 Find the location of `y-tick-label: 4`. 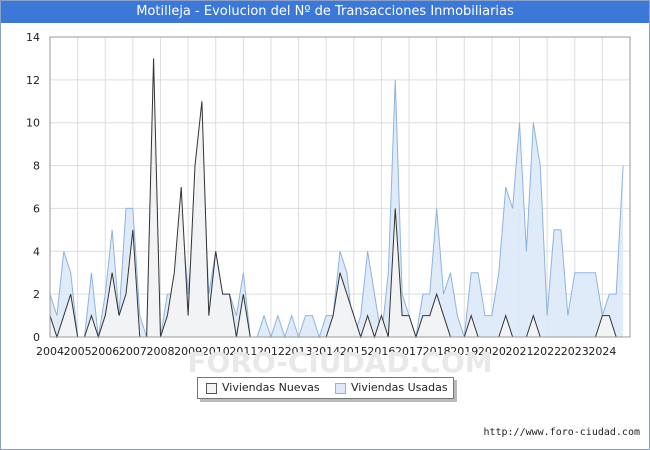

y-tick-label: 4 is located at coordinates (36, 251).